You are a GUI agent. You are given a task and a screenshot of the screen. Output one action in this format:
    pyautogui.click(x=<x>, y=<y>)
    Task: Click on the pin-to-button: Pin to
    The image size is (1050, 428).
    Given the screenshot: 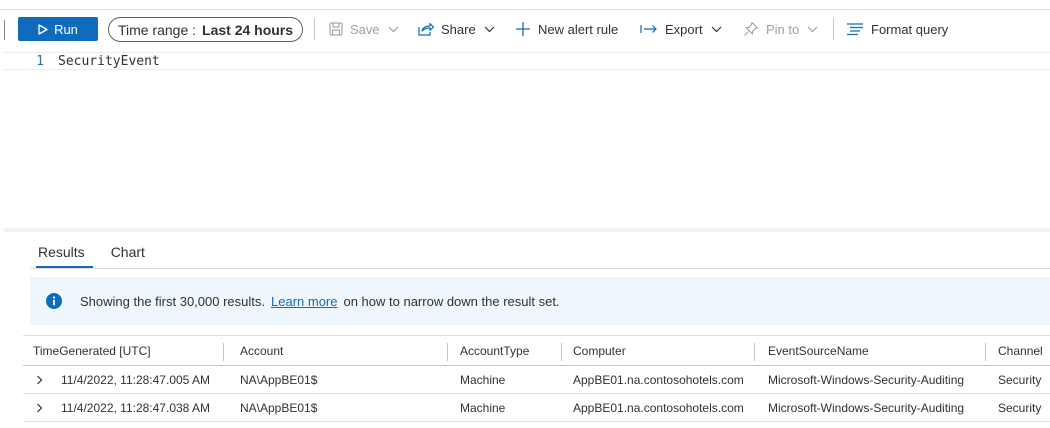 What is the action you would take?
    pyautogui.click(x=780, y=29)
    